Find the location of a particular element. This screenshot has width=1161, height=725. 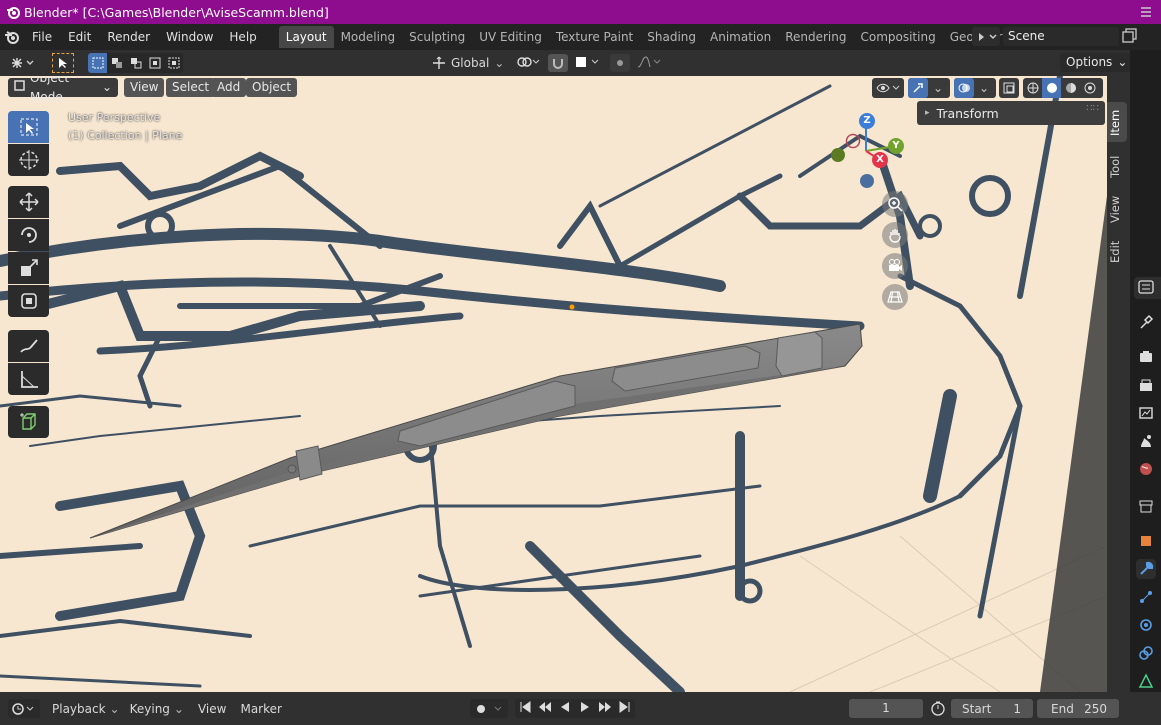

object-properties-icon is located at coordinates (1146, 541).